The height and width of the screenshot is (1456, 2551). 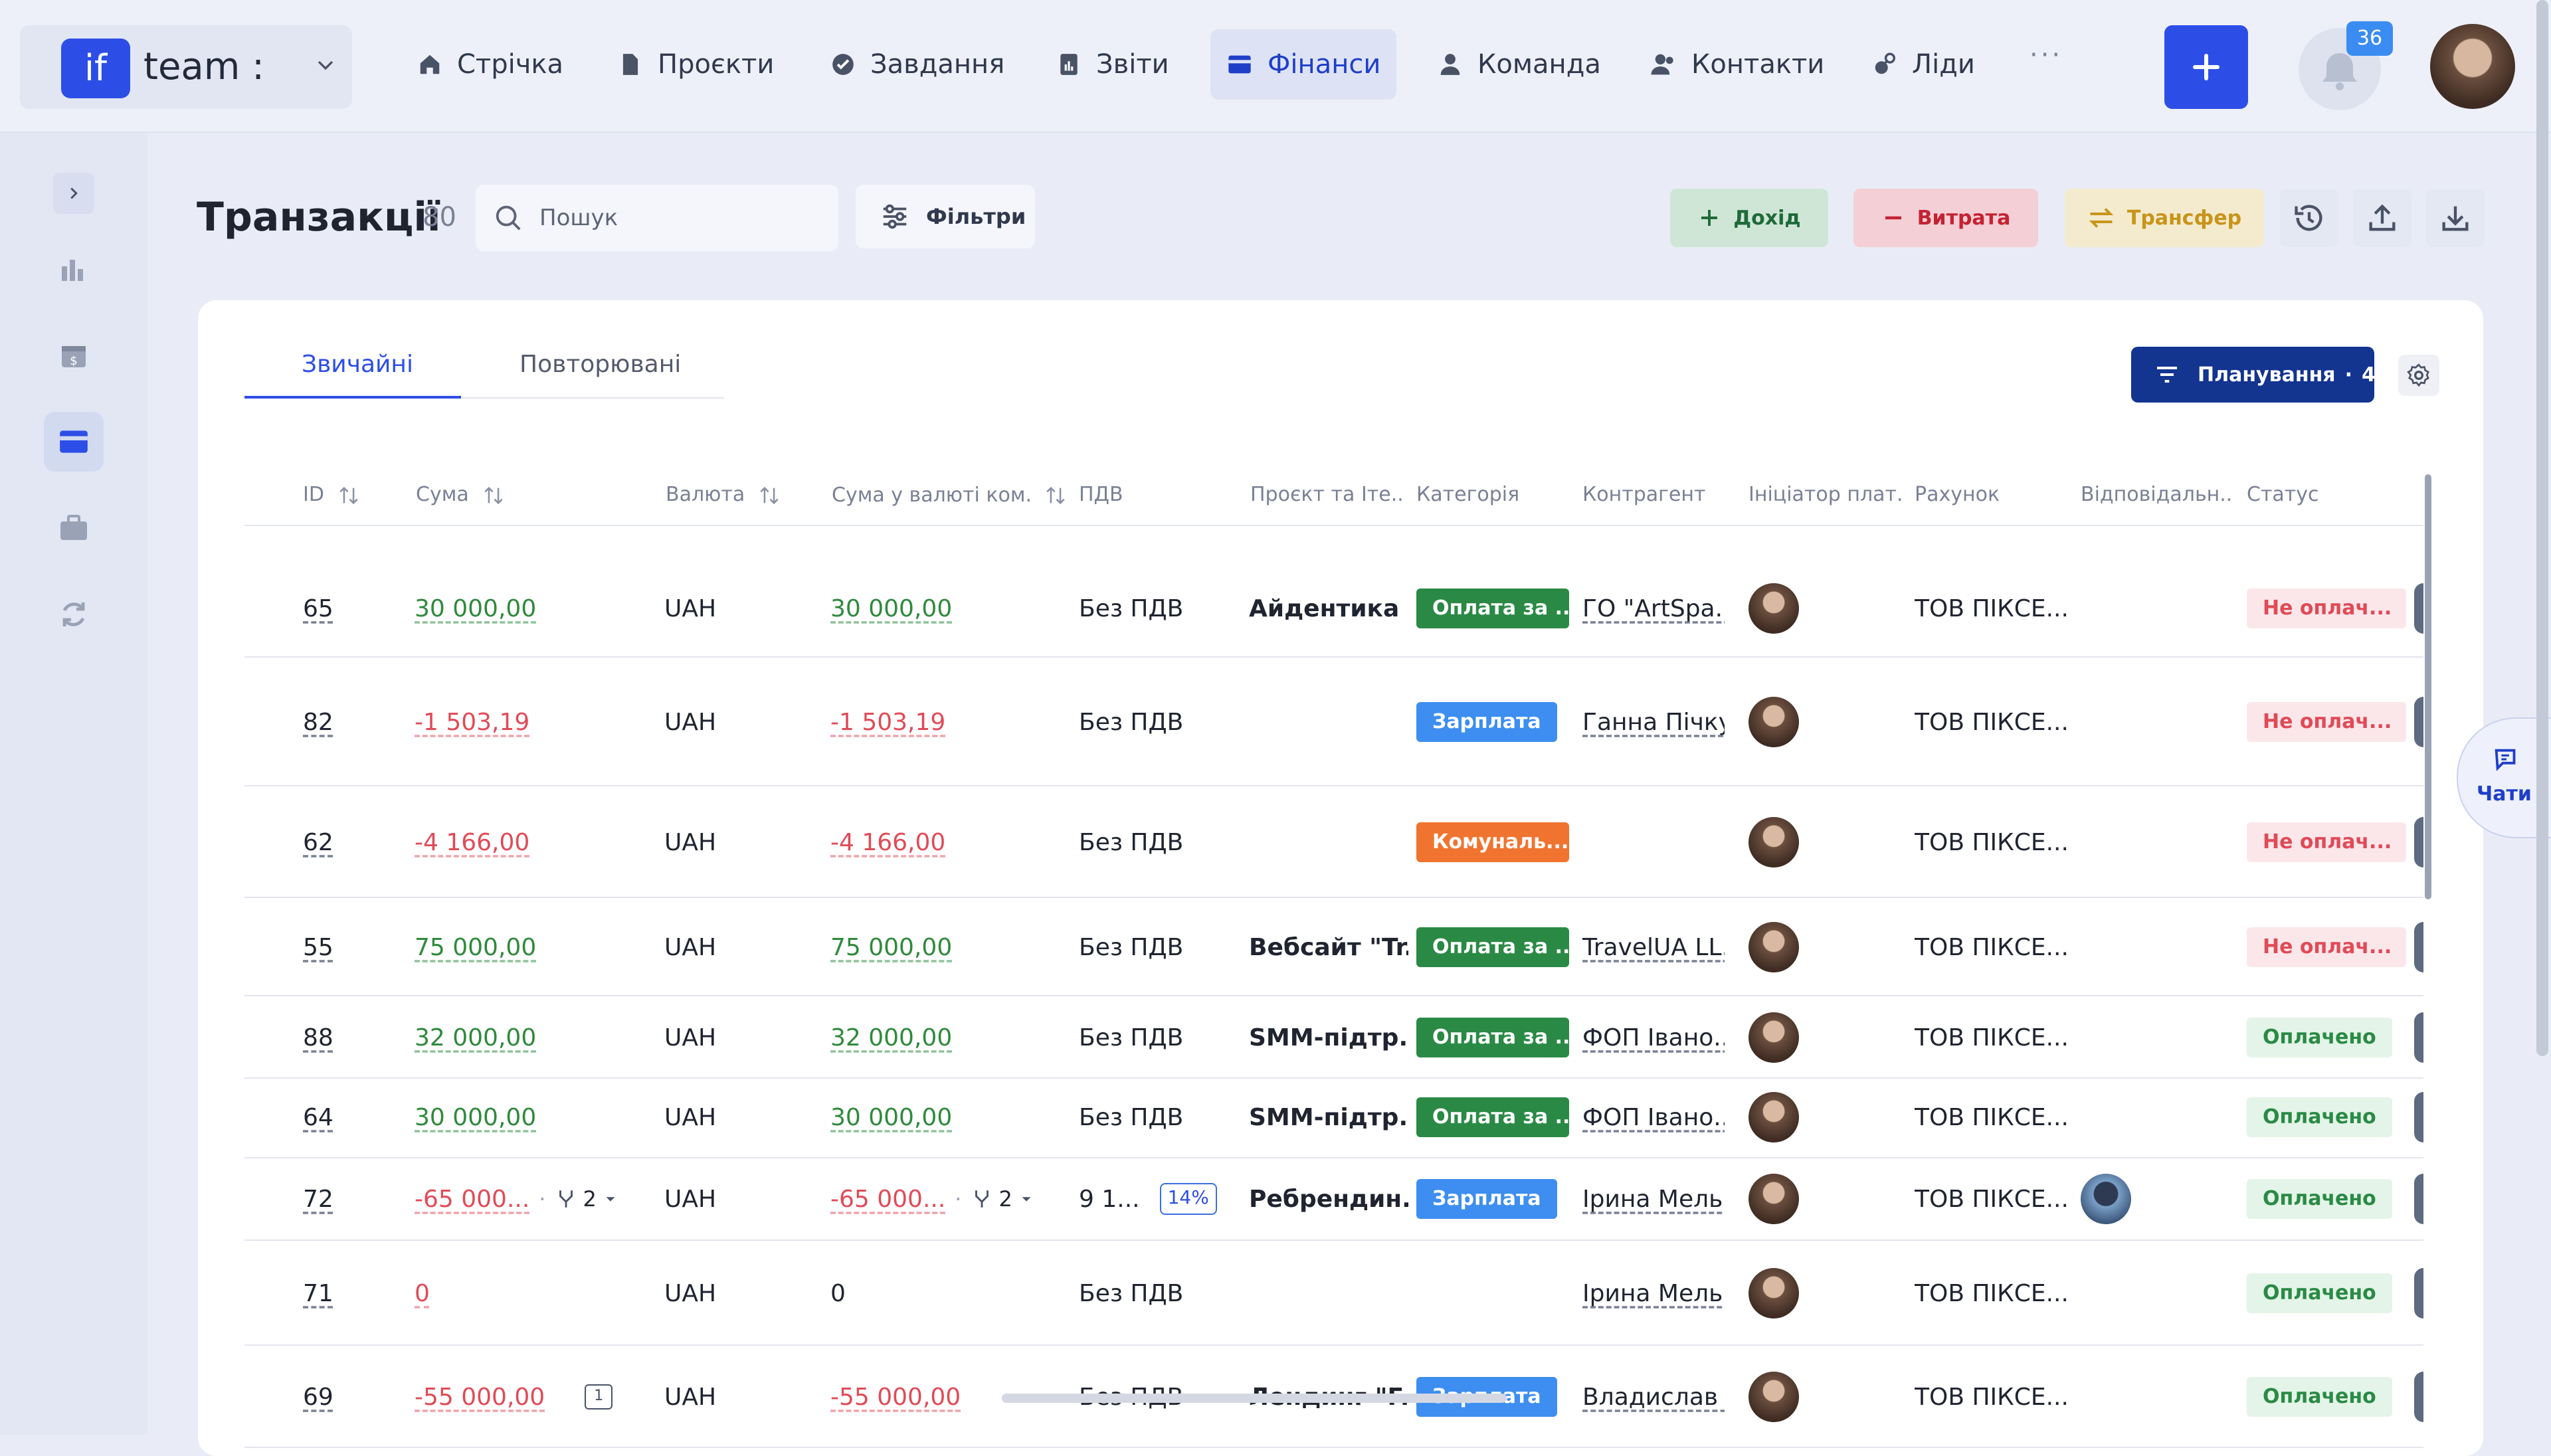 I want to click on amount-value: 0, so click(x=422, y=1293).